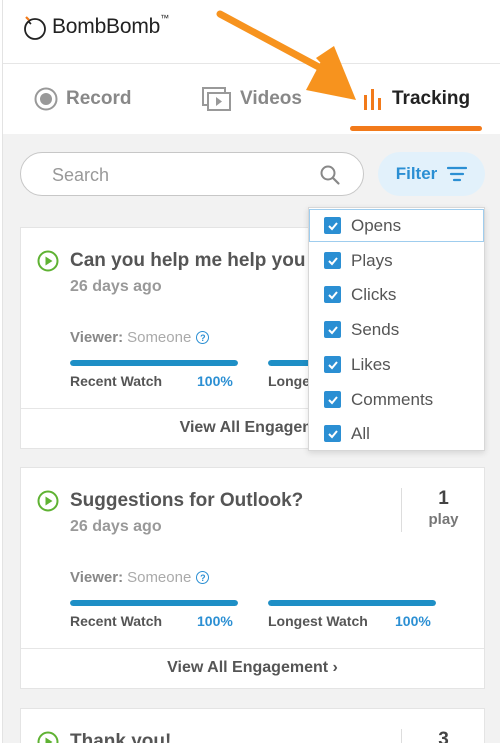 Image resolution: width=500 pixels, height=743 pixels. Describe the element at coordinates (99, 98) in the screenshot. I see `tab-record-label: Record` at that location.